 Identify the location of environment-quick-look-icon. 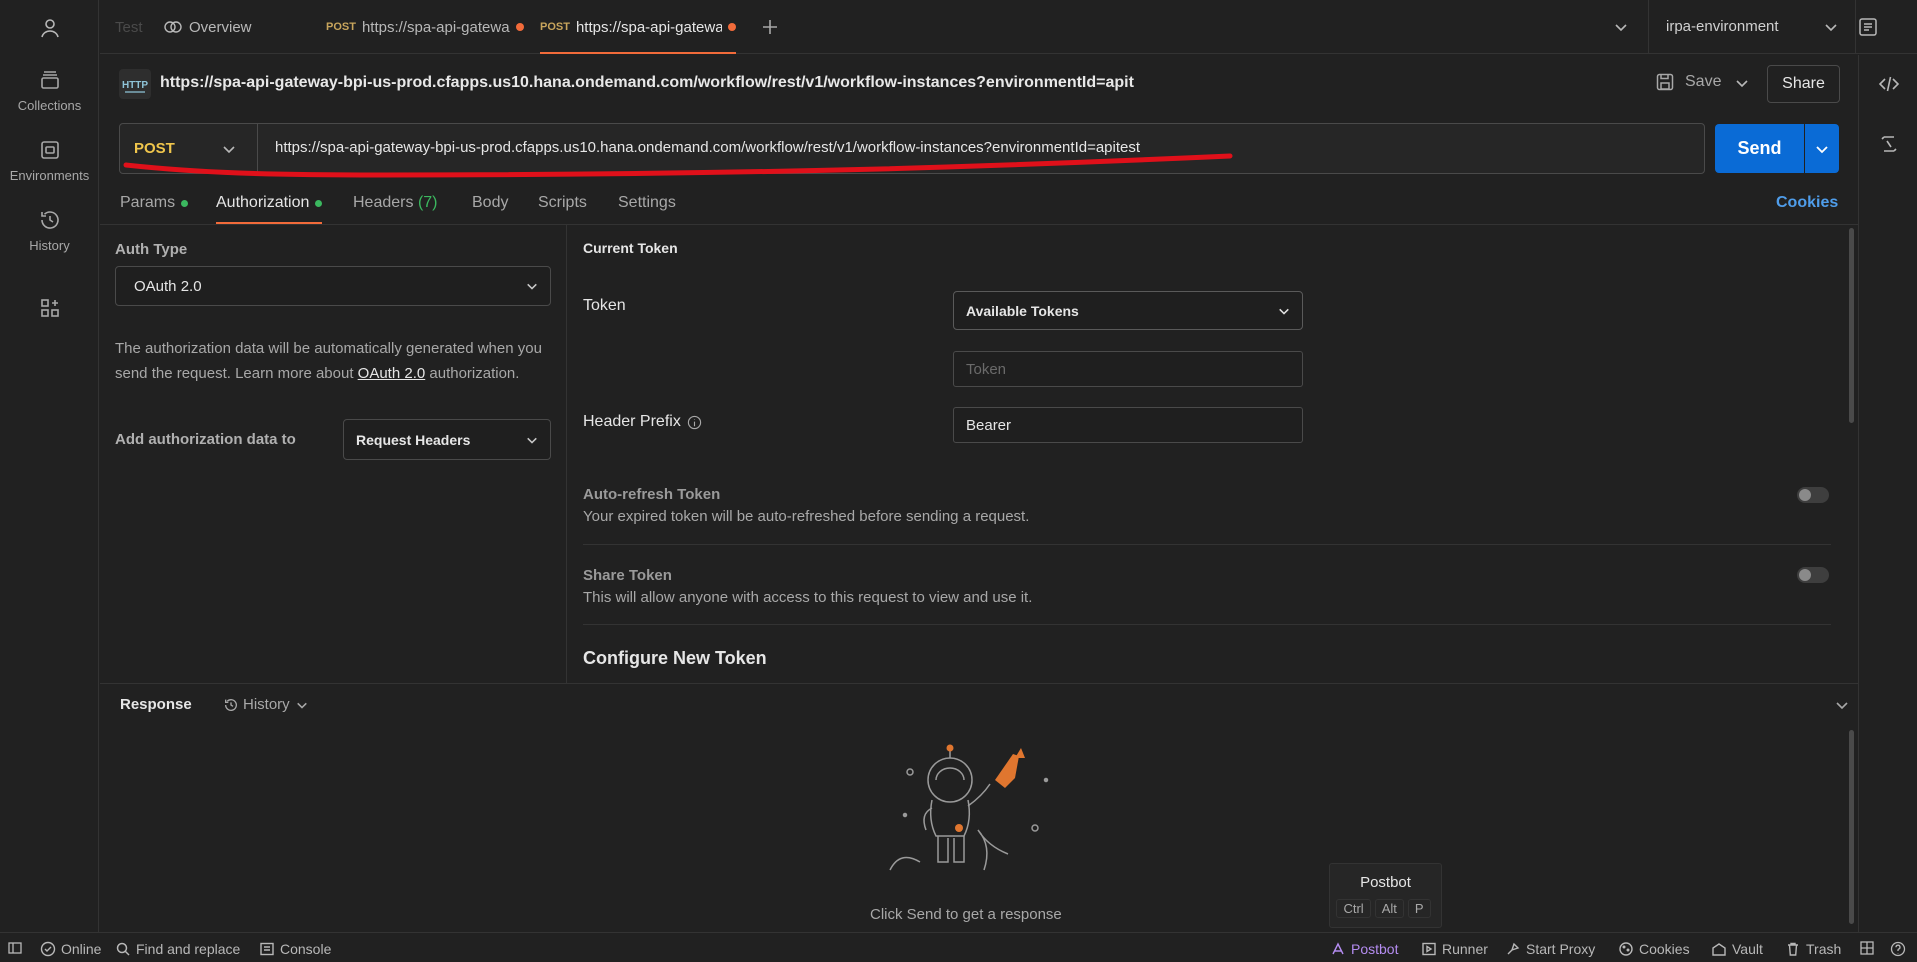
(1868, 27).